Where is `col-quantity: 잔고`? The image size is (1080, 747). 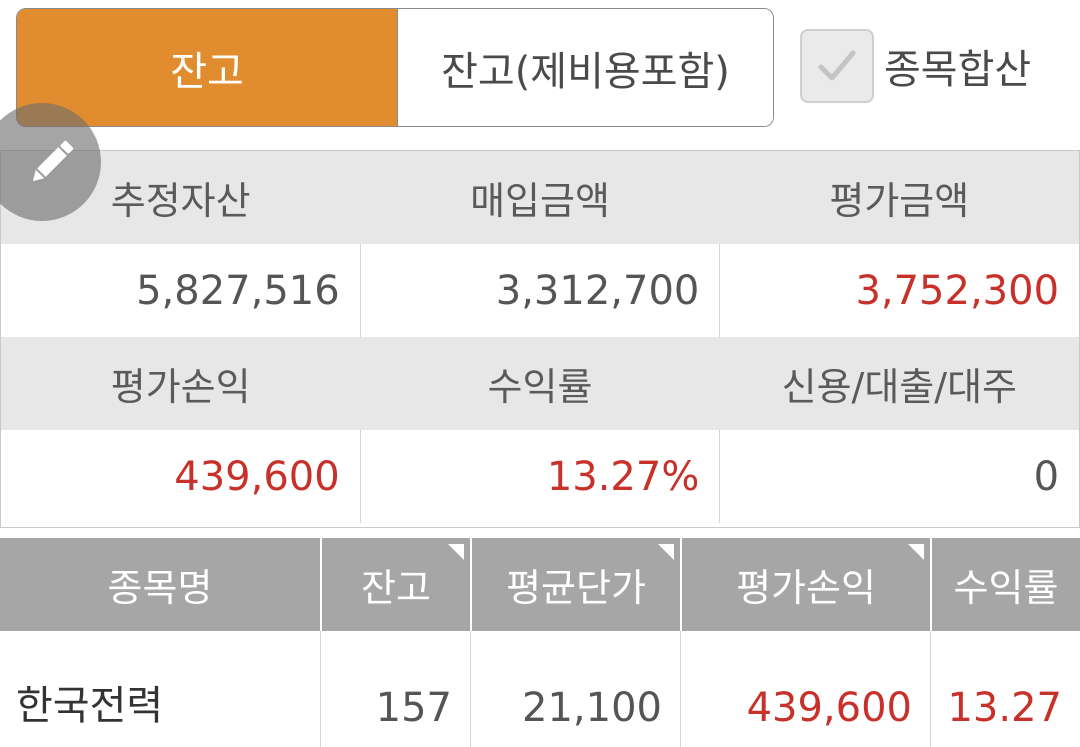
col-quantity: 잔고 is located at coordinates (395, 584).